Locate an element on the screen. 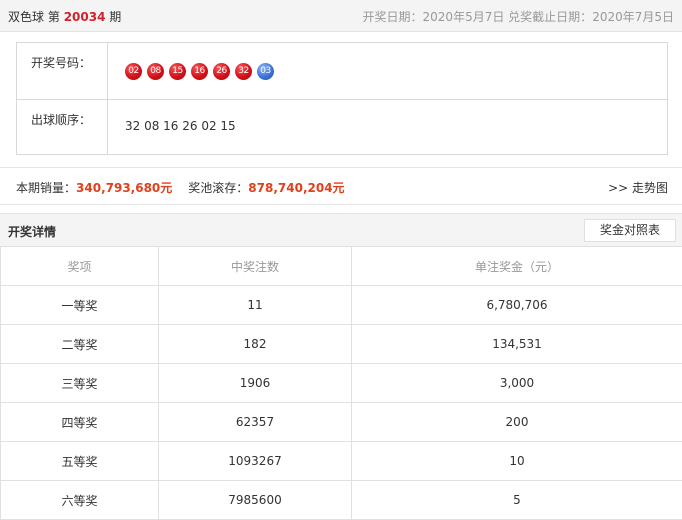  pool-amount: 878,740,204元 is located at coordinates (296, 188).